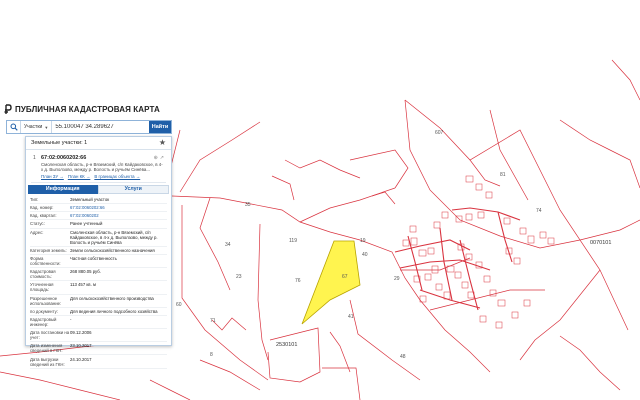 The width and height of the screenshot is (640, 400). I want to click on info-value: Земельный участок, so click(90, 199).